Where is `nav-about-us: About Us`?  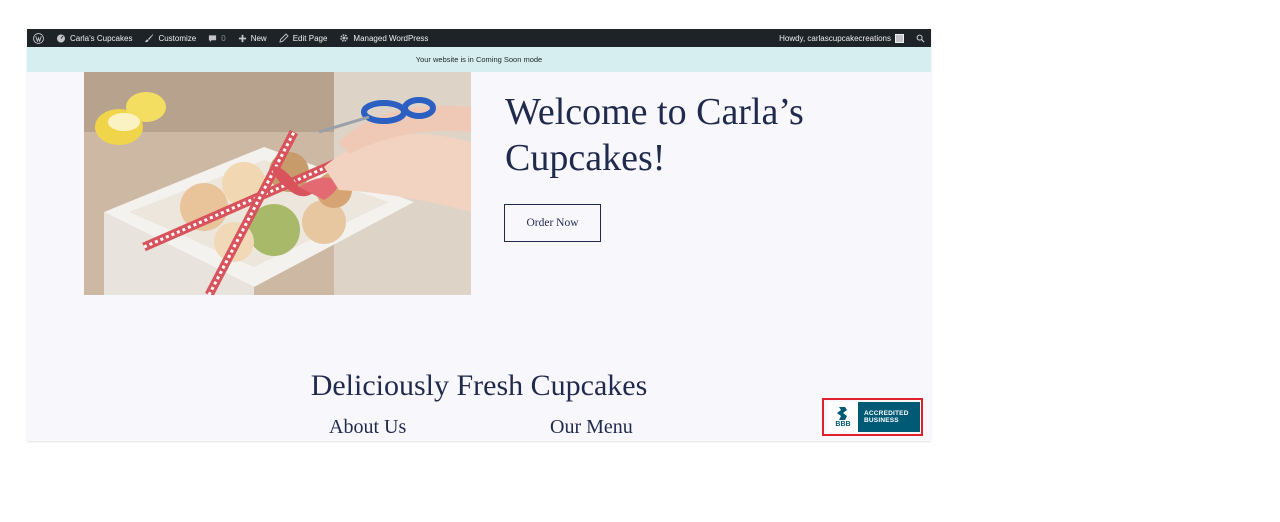
nav-about-us: About Us is located at coordinates (367, 427).